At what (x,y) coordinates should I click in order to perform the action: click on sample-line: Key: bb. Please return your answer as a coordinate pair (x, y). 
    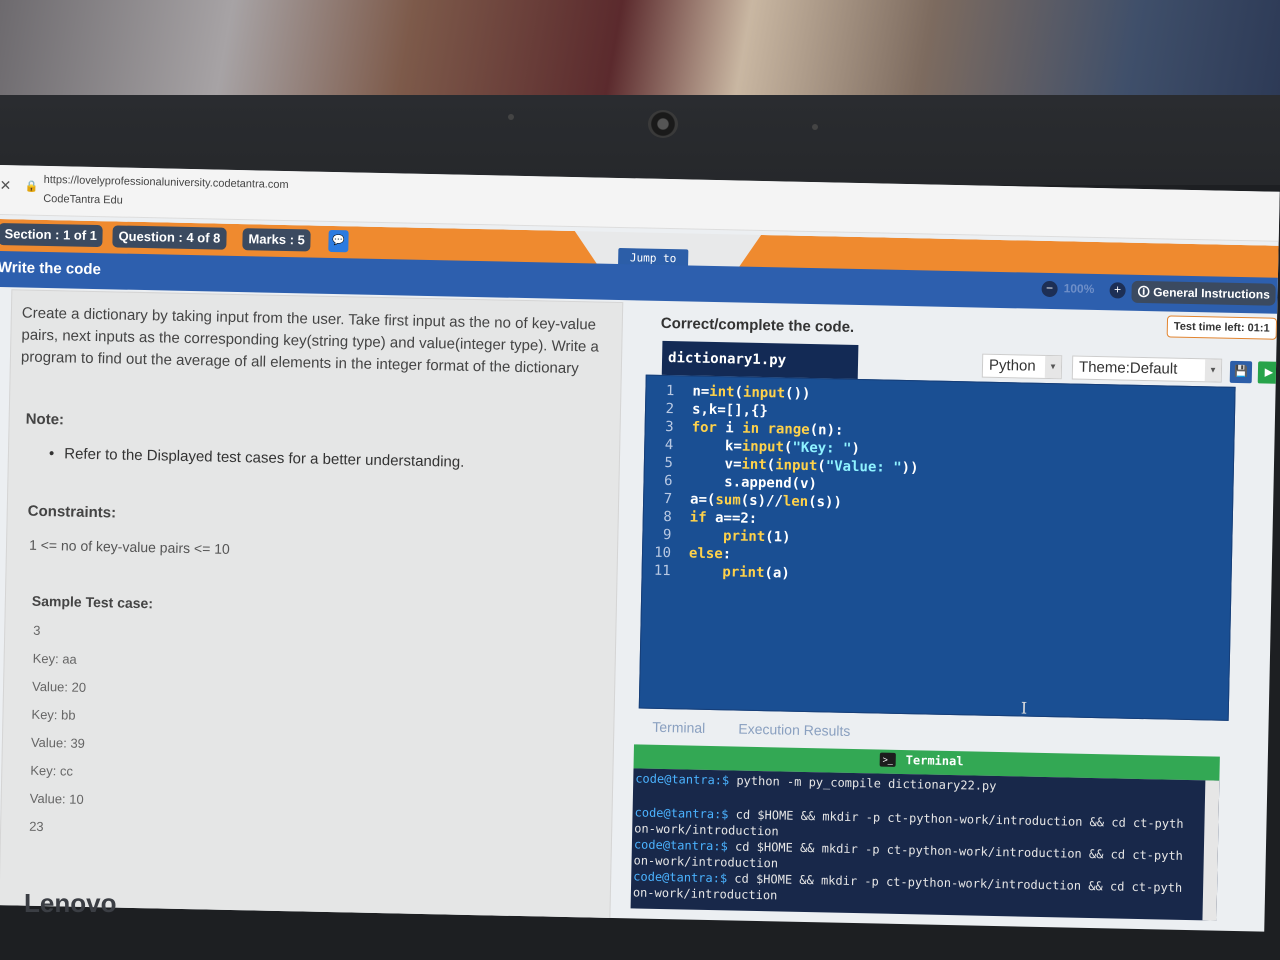
    Looking at the image, I should click on (53, 714).